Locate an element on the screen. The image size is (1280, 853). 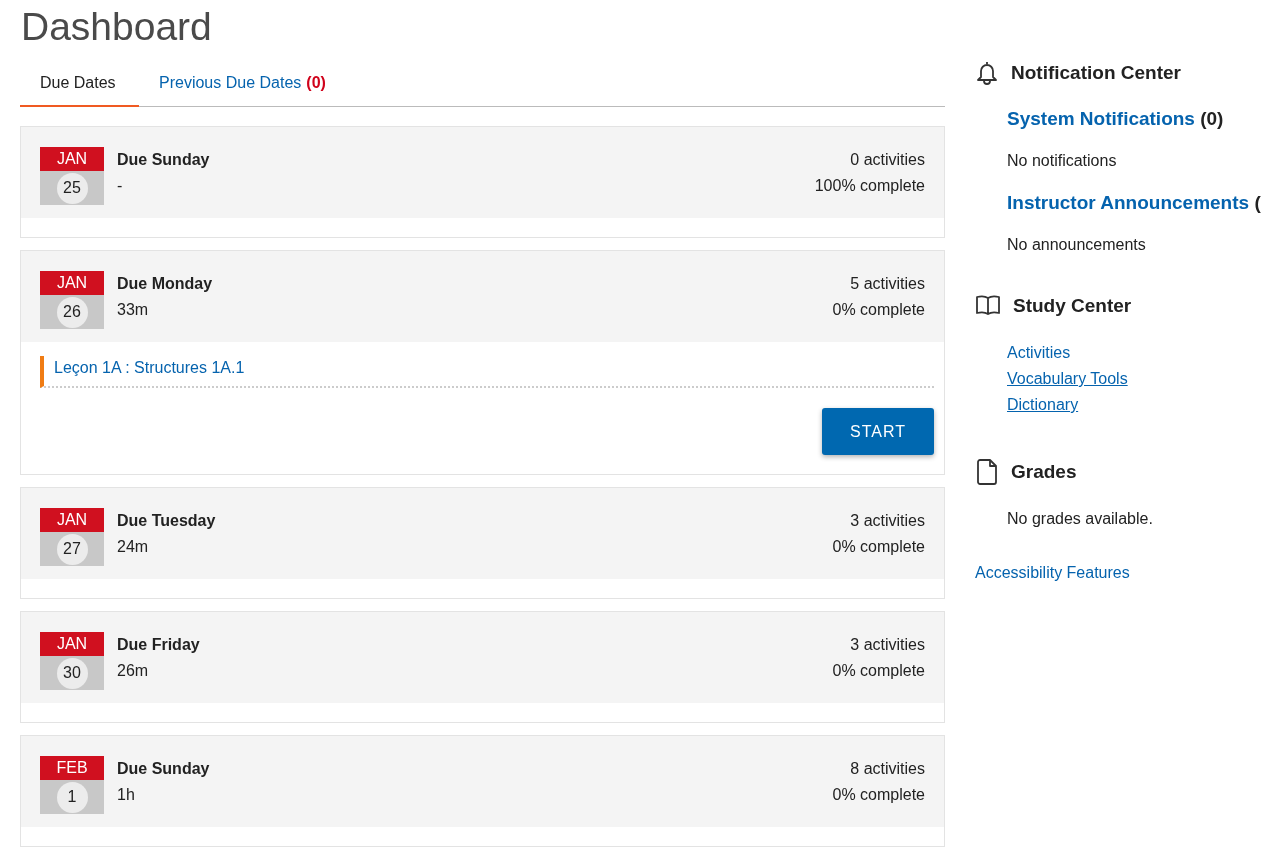
section-heading: Notification Center is located at coordinates (1096, 73).